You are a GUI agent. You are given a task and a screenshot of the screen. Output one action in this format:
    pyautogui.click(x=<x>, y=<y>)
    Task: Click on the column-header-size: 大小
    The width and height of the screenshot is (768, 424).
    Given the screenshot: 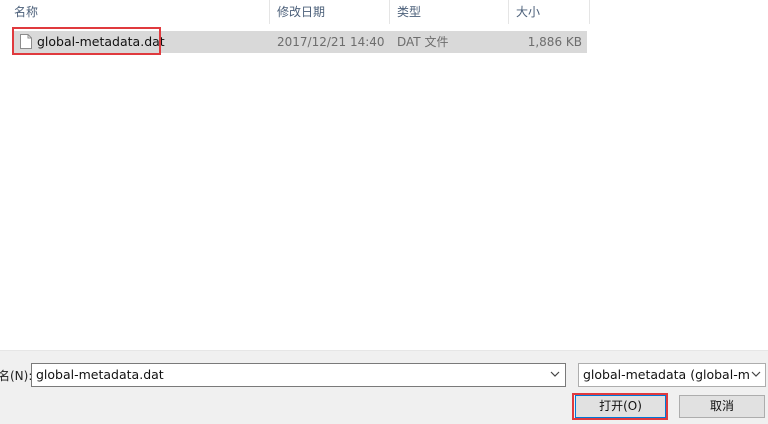 What is the action you would take?
    pyautogui.click(x=528, y=12)
    